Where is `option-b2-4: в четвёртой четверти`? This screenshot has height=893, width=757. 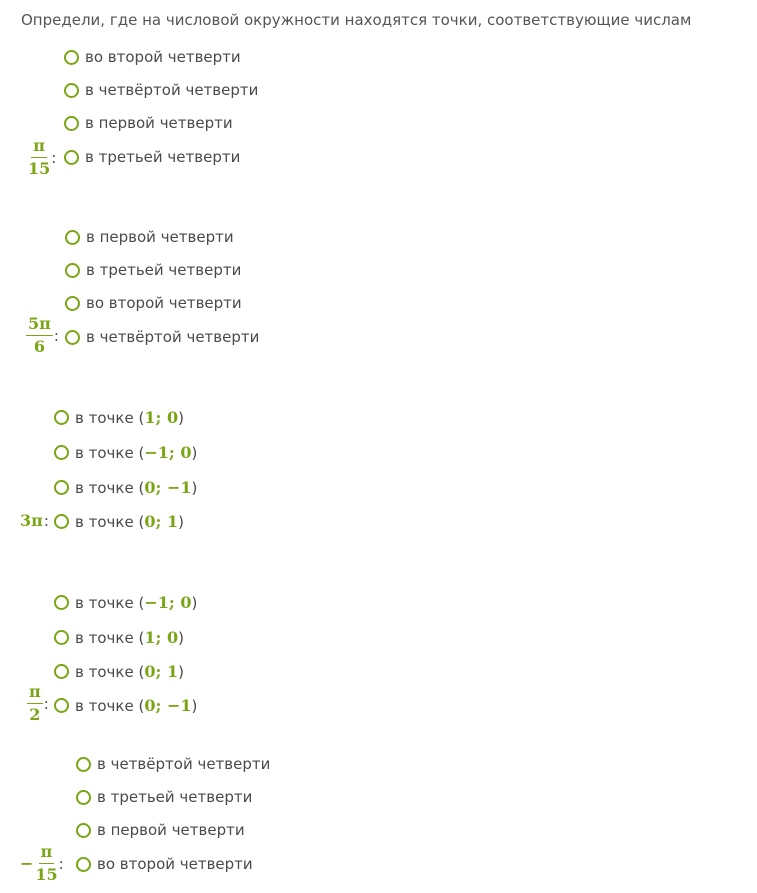
option-b2-4: в четвёртой четверти is located at coordinates (162, 337).